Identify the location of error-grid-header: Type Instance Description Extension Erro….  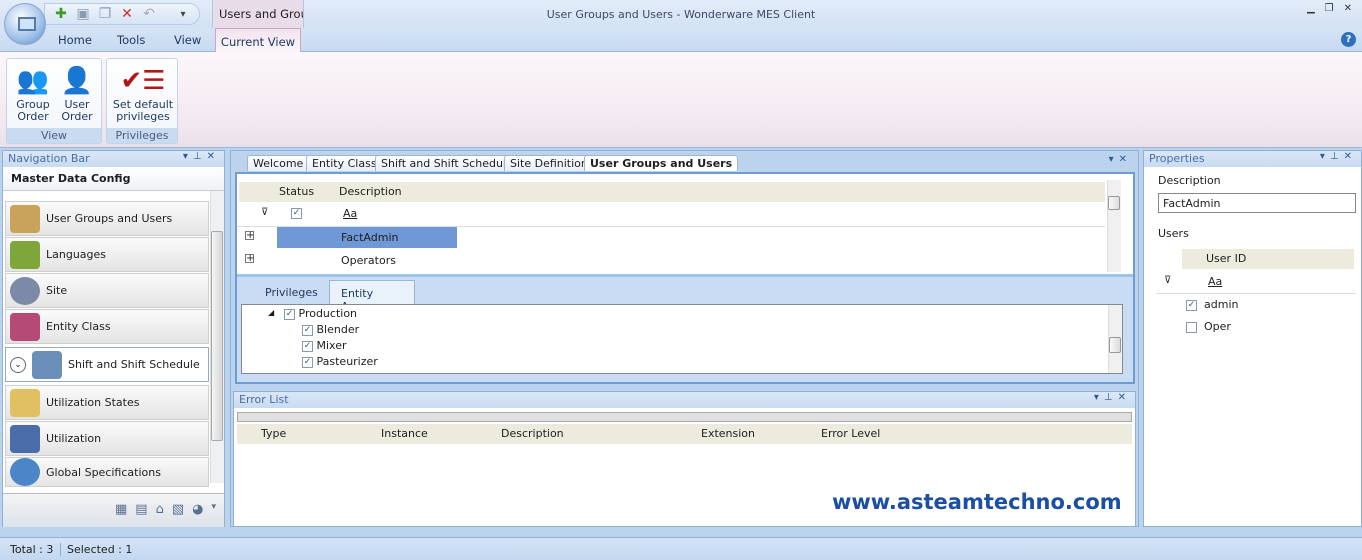
(684, 434).